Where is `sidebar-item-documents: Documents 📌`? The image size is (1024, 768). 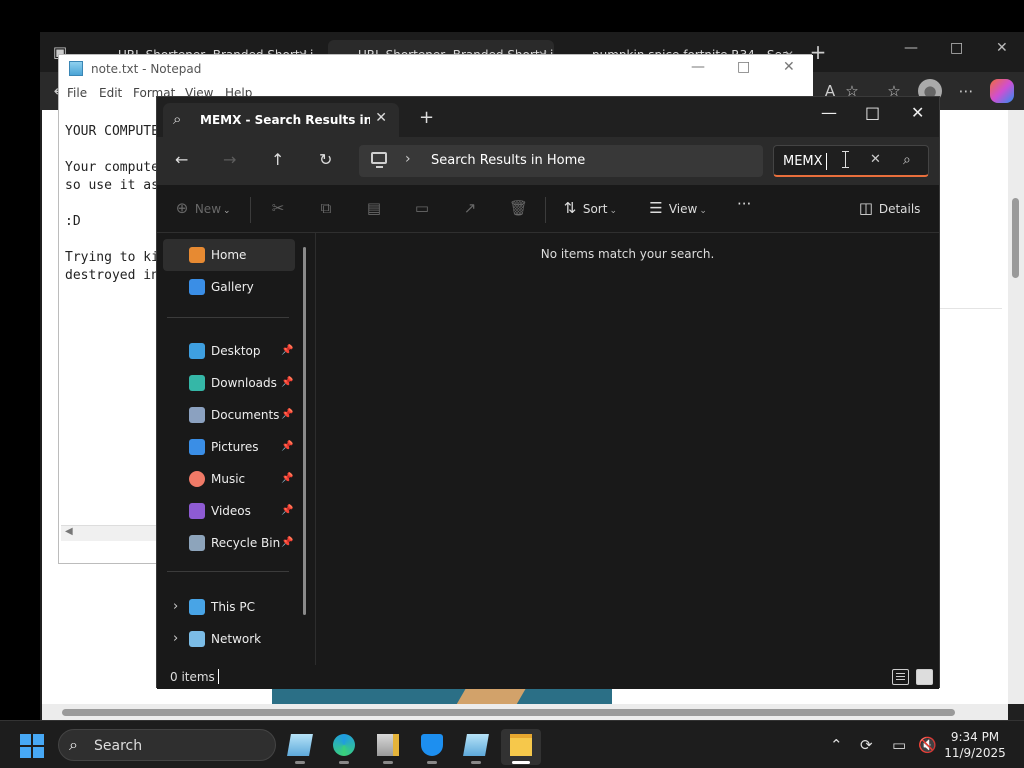 sidebar-item-documents: Documents 📌 is located at coordinates (229, 415).